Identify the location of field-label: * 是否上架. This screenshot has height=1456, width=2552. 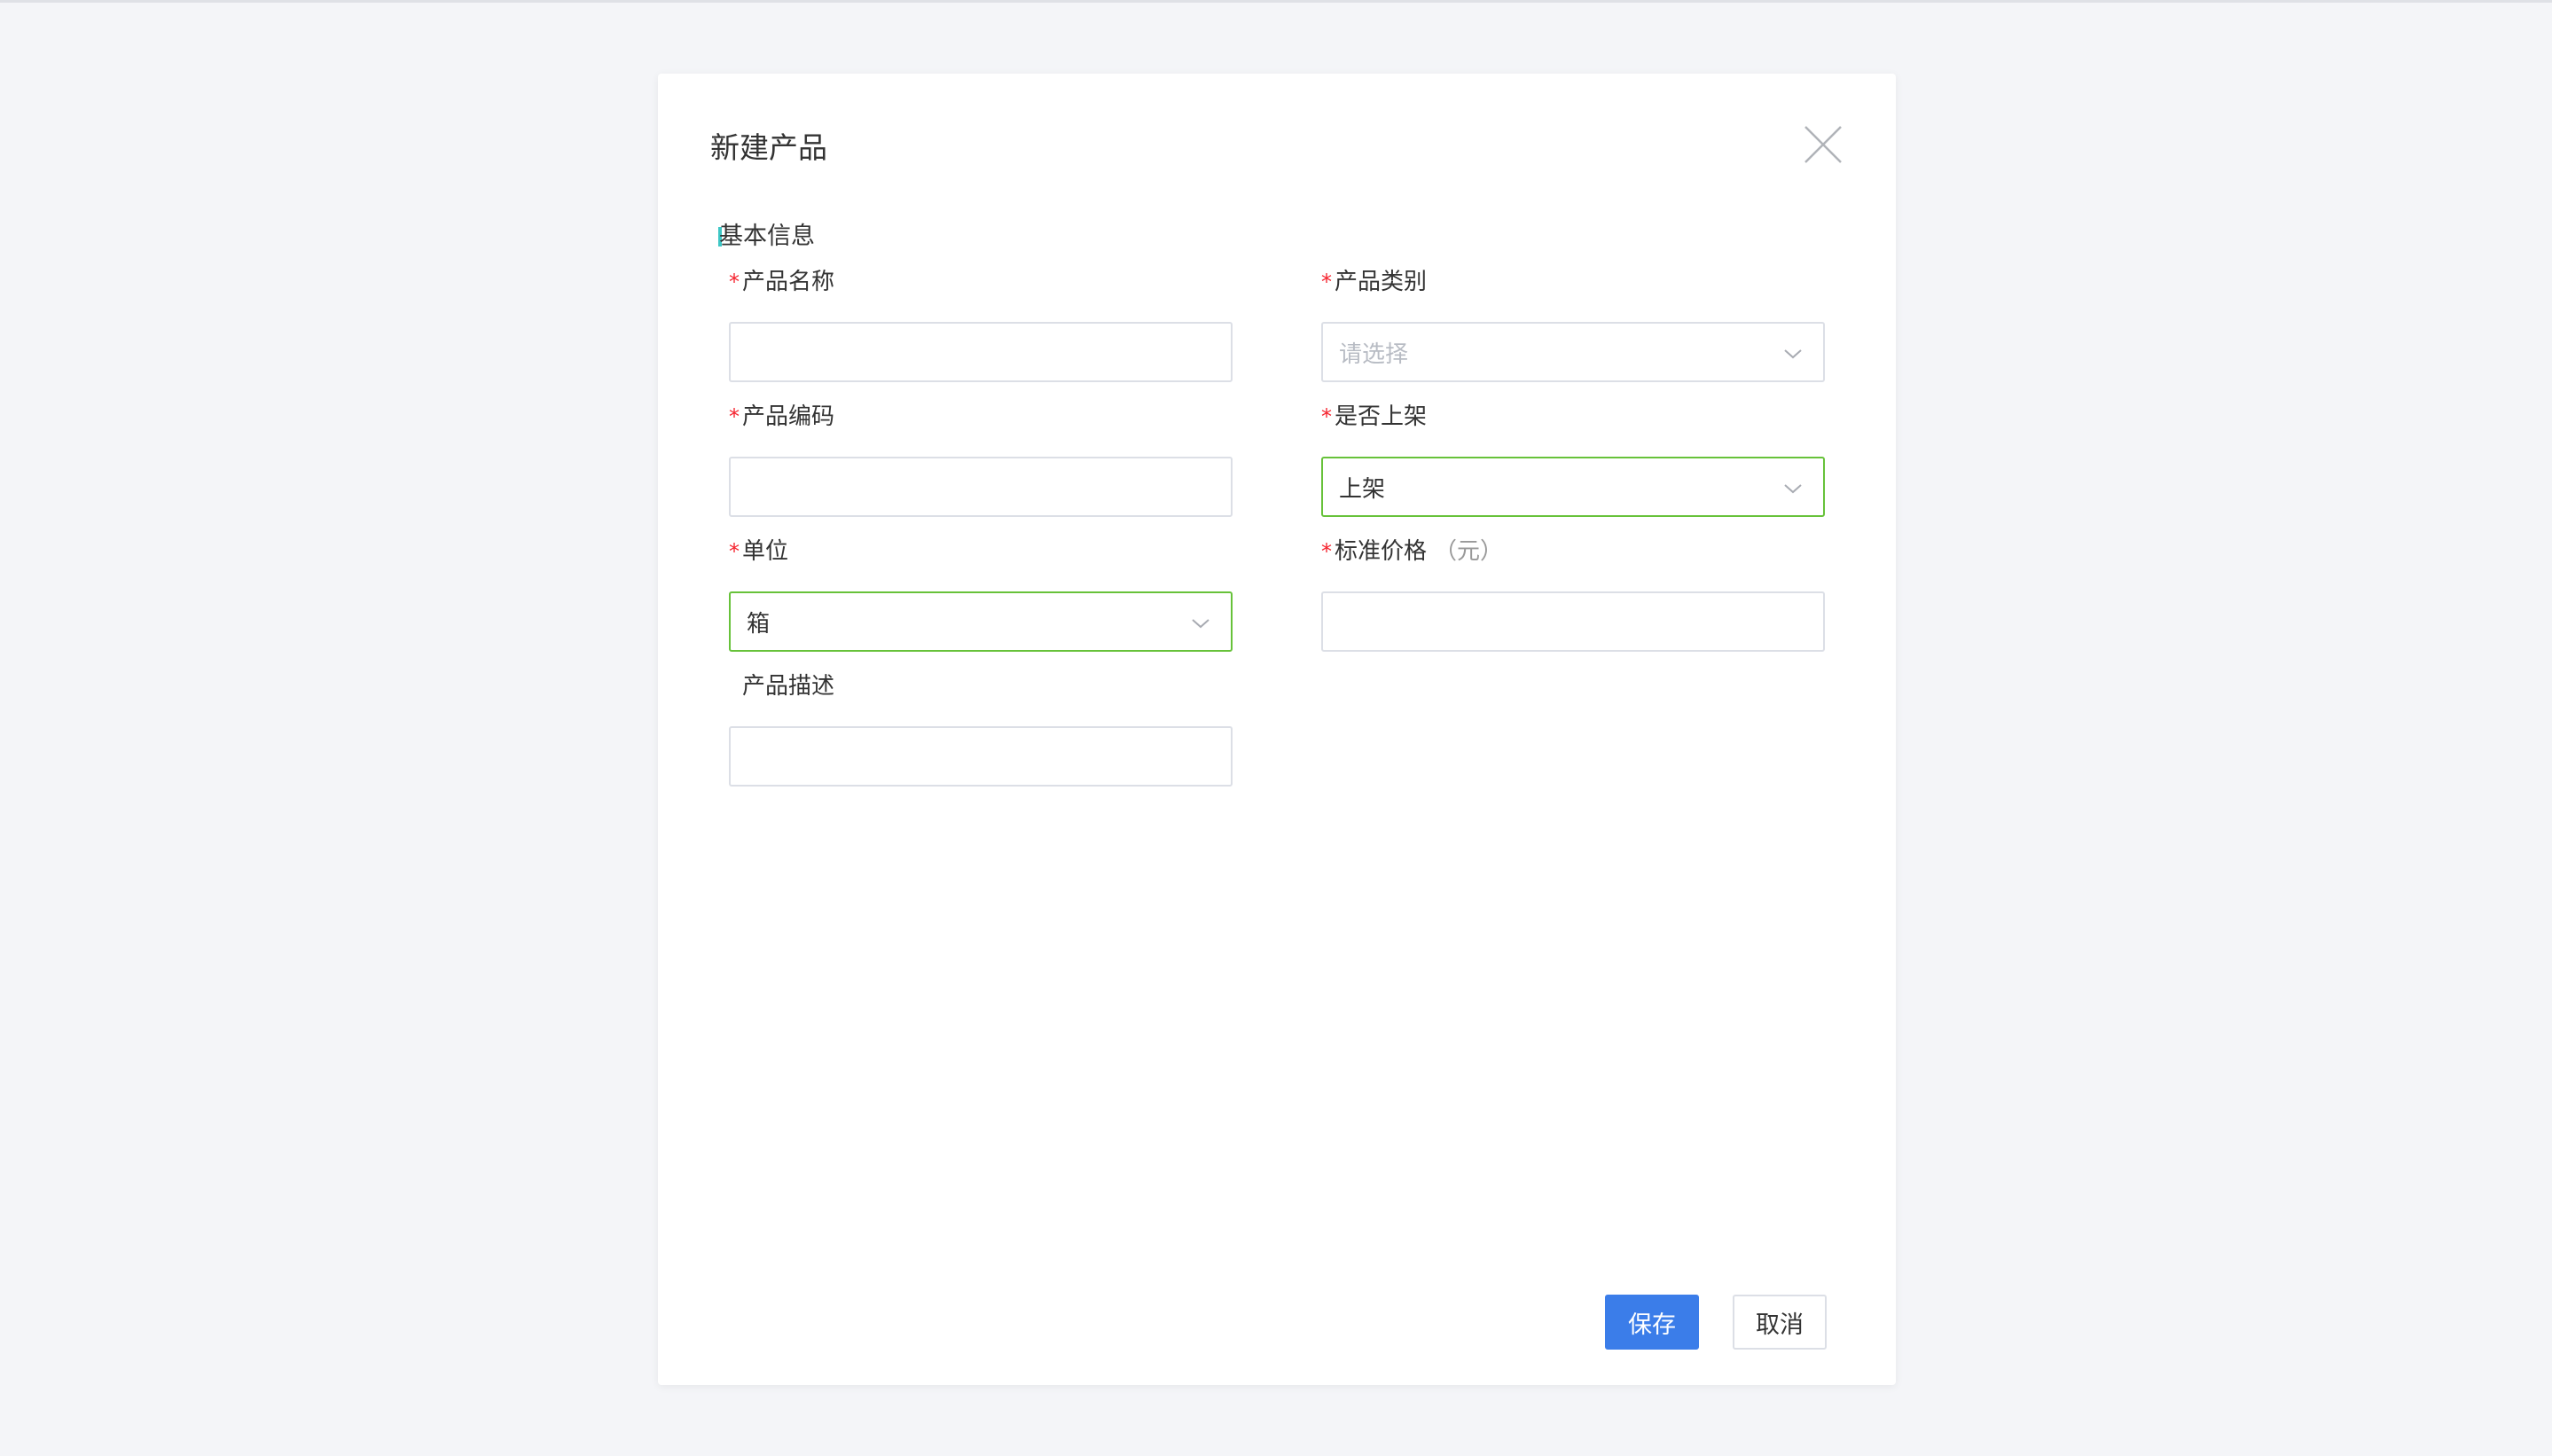
(1573, 417).